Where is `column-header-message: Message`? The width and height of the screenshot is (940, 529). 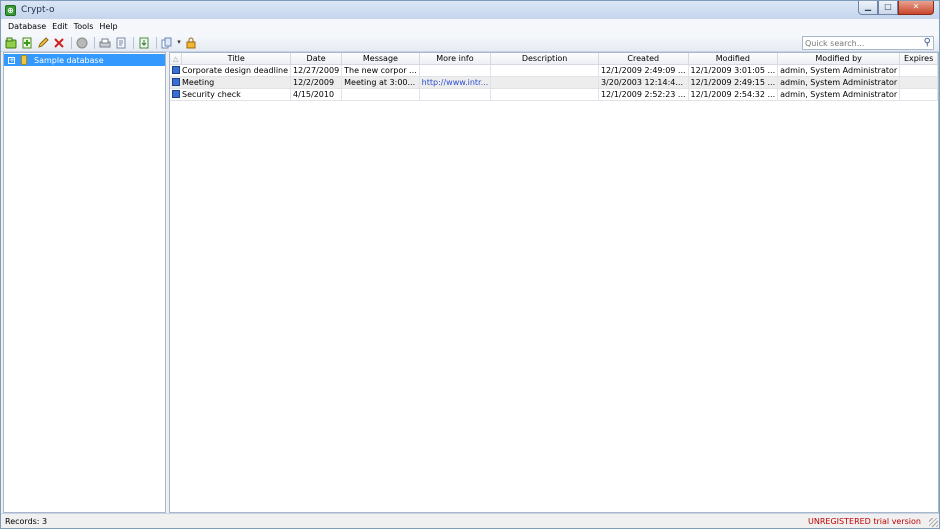 column-header-message: Message is located at coordinates (380, 59).